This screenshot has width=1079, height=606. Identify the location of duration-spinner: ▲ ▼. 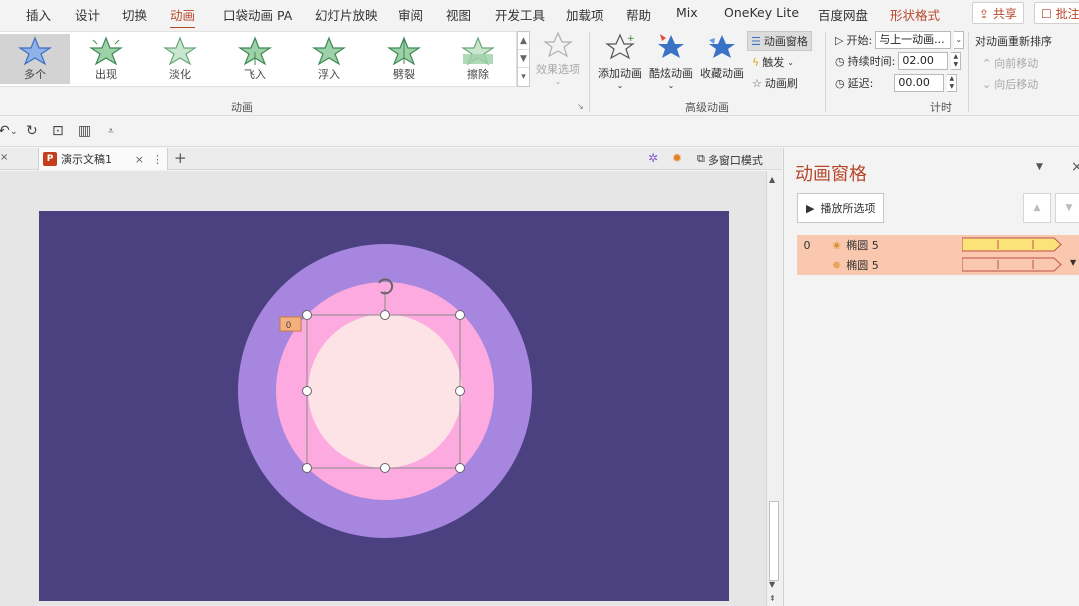
(956, 61).